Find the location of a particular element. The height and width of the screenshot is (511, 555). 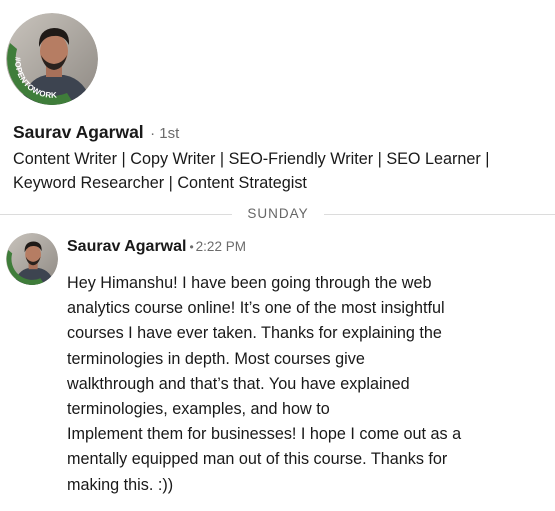

profile-name-row: Saurav Agarwal · 1st is located at coordinates (96, 133).